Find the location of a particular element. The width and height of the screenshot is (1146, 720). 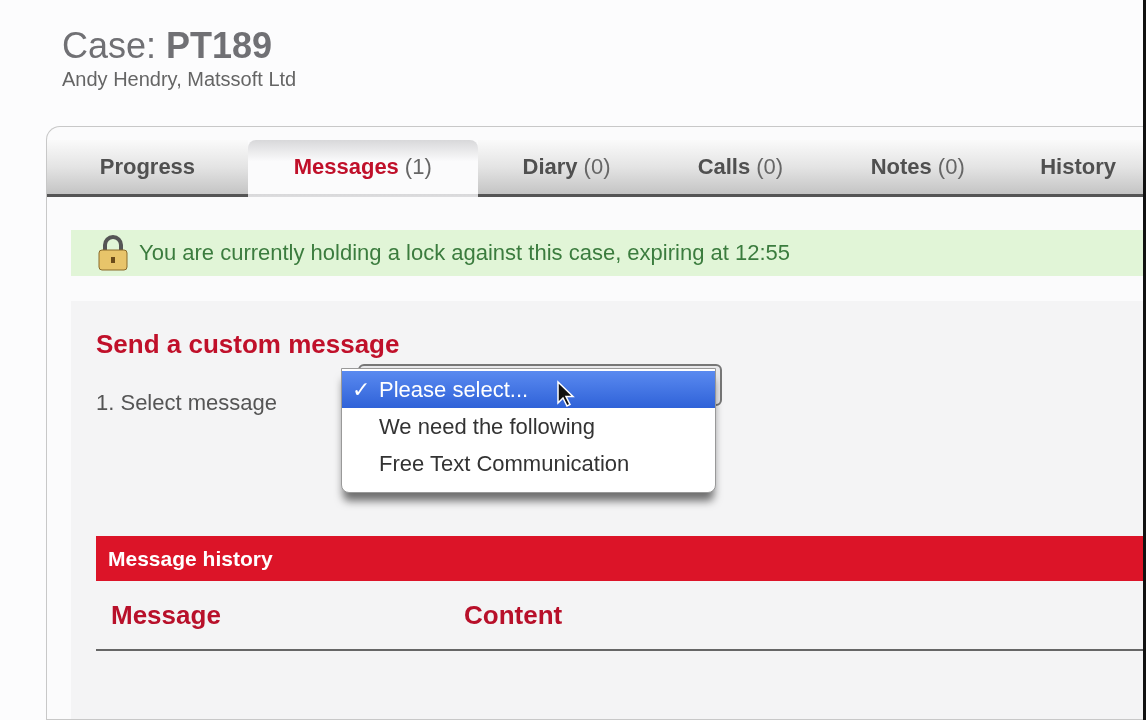

tab: Progress is located at coordinates (147, 168).